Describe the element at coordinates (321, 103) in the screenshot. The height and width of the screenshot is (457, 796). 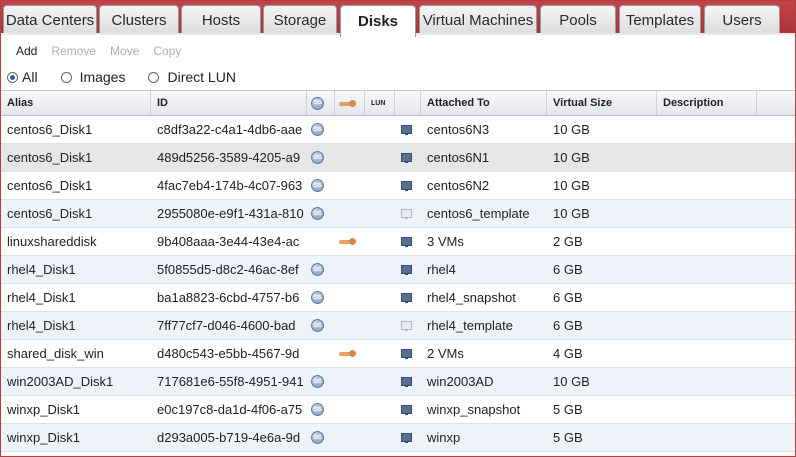
I see `col-os-header: OS` at that location.